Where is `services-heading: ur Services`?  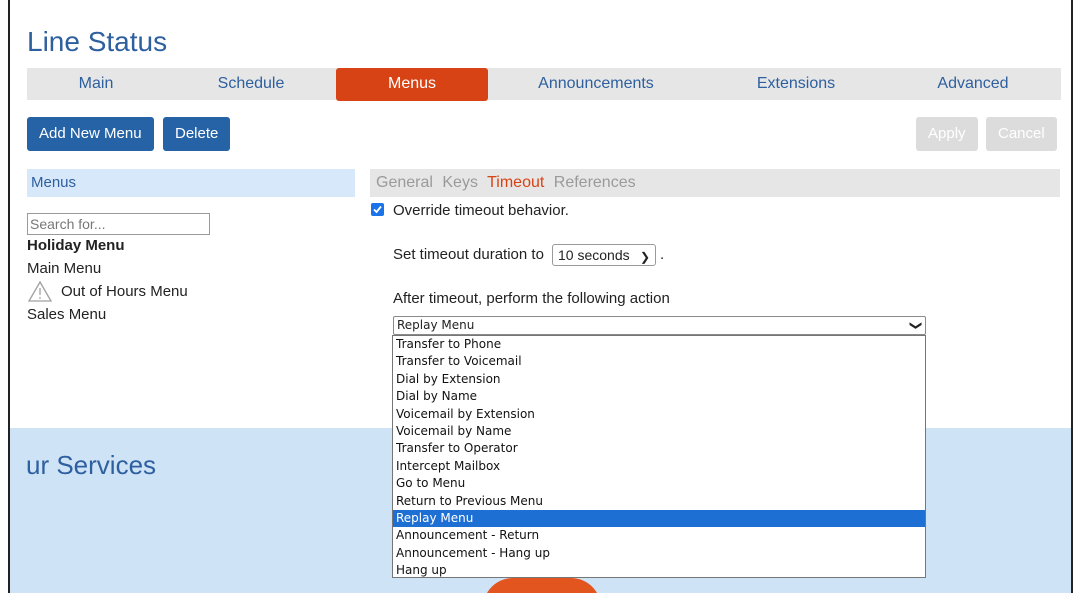
services-heading: ur Services is located at coordinates (91, 465).